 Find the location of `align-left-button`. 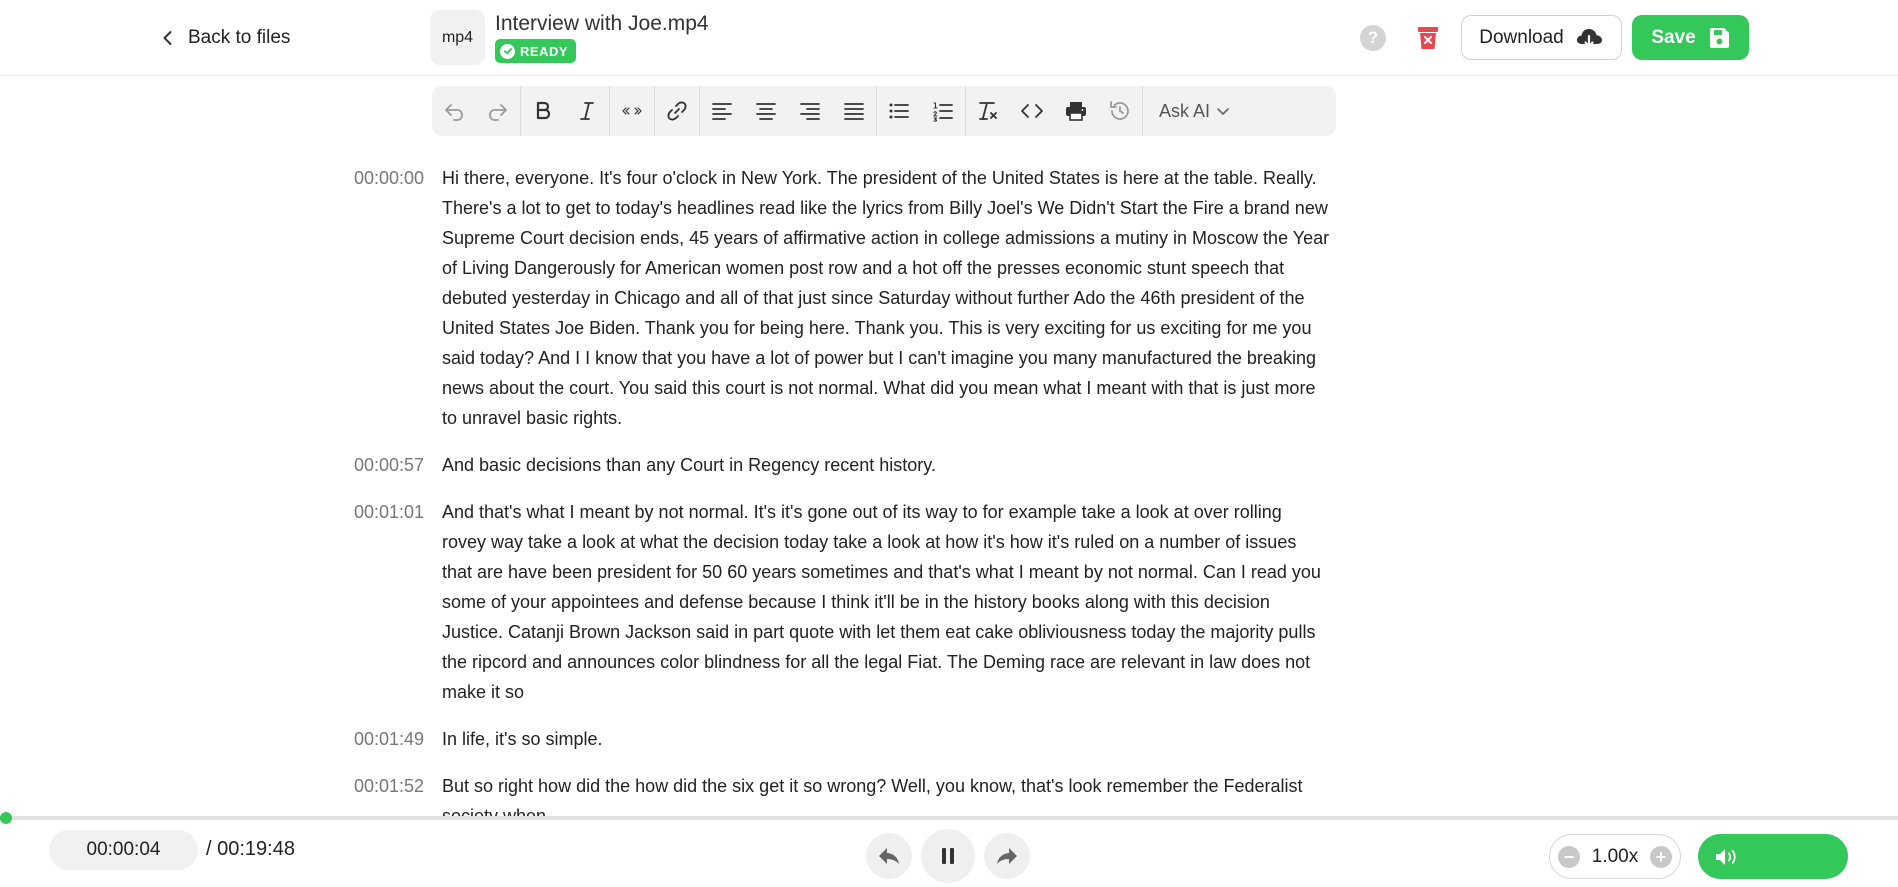

align-left-button is located at coordinates (722, 111).